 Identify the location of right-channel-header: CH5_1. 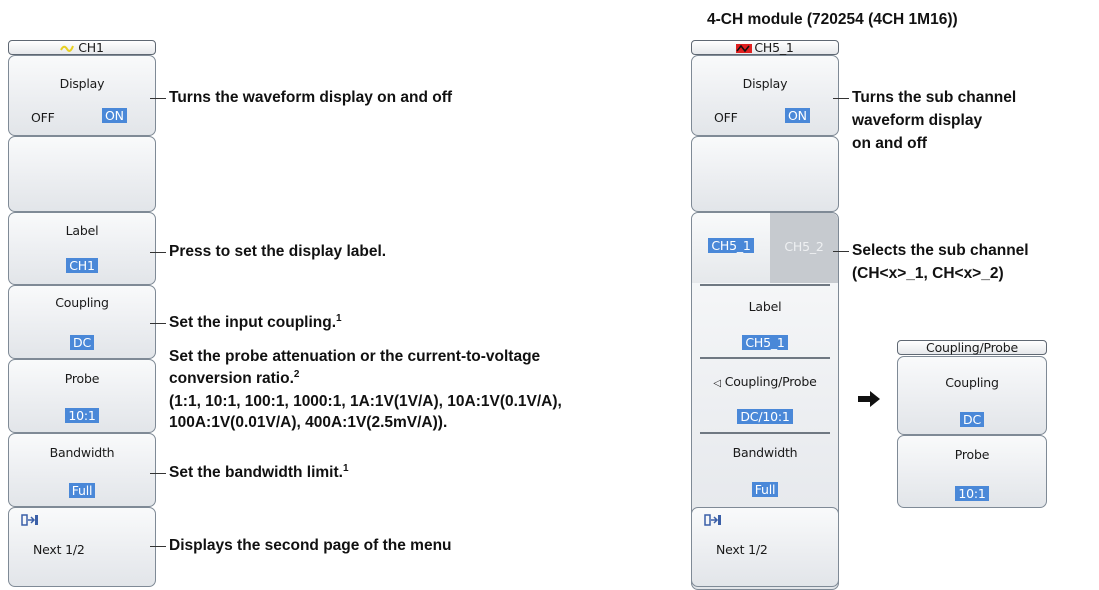
(765, 47).